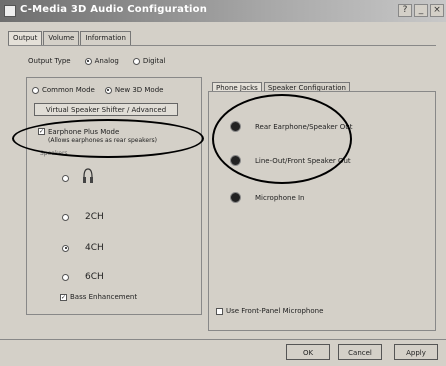  What do you see at coordinates (139, 90) in the screenshot?
I see `new-3d-mode-label: New 3D Mode` at bounding box center [139, 90].